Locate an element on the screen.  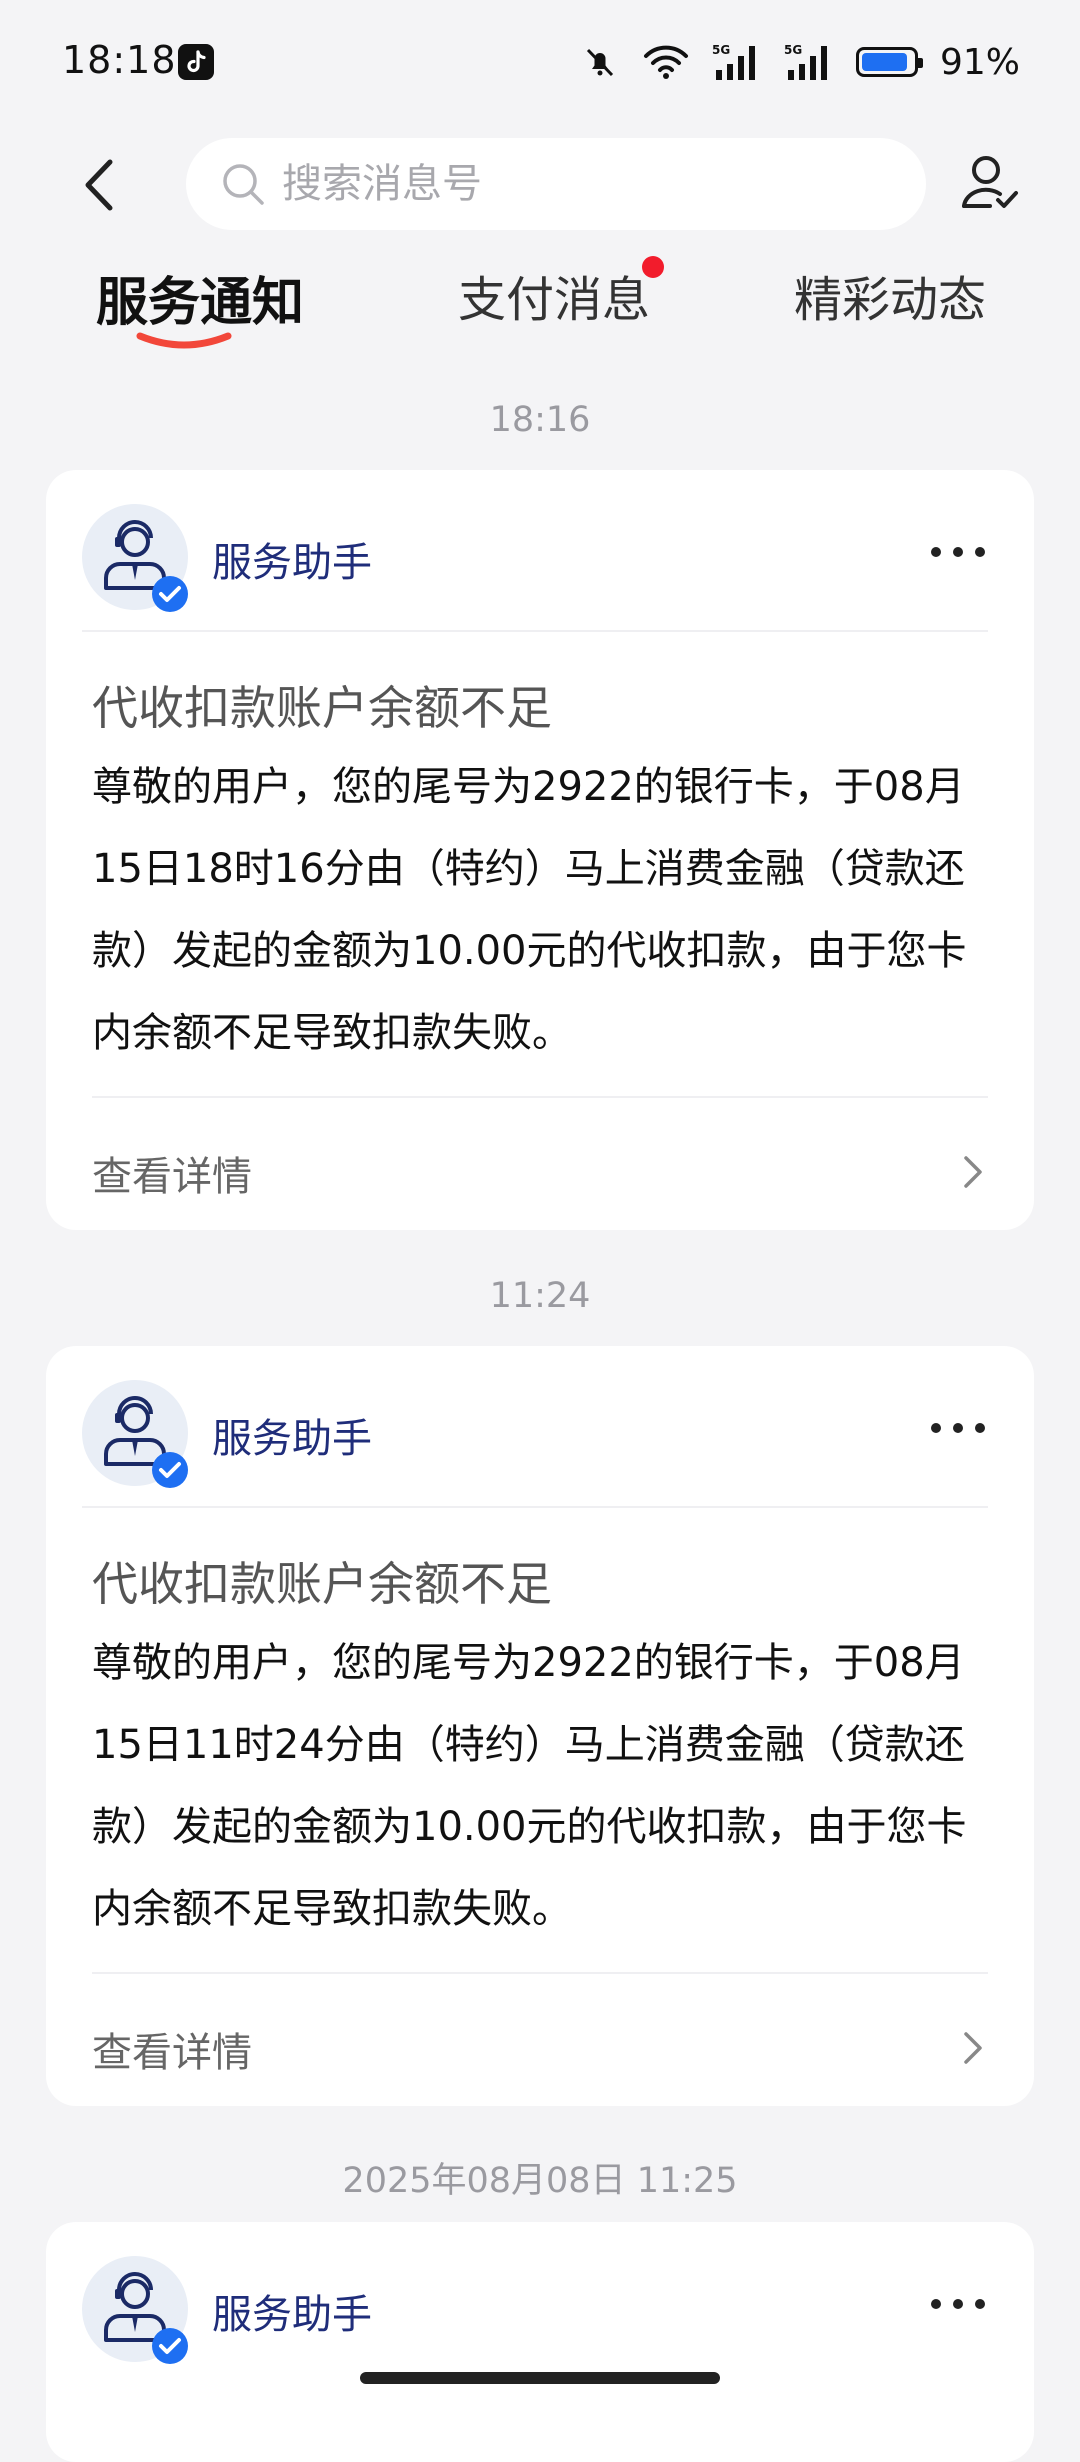
status-right: 5G 5G 91% is located at coordinates (800, 62).